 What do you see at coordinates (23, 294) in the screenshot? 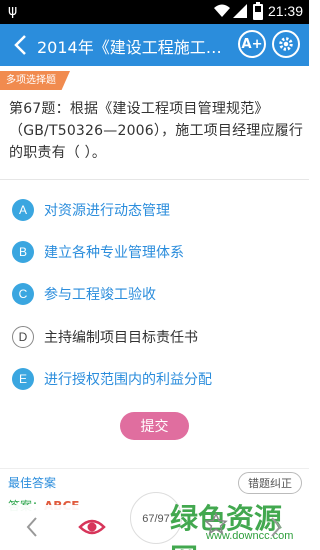
I see `option-letter: C` at bounding box center [23, 294].